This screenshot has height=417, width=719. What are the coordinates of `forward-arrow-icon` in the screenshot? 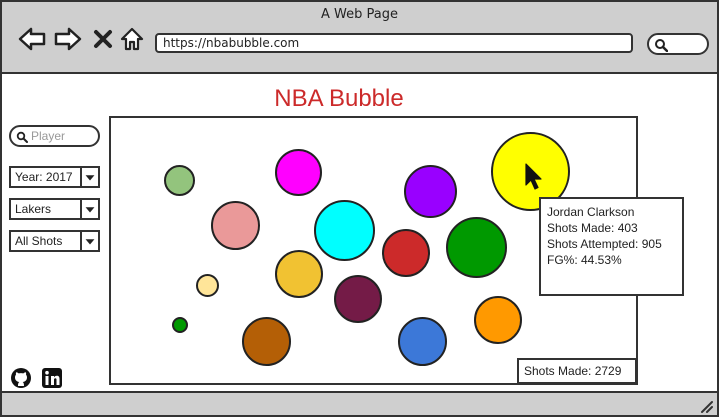 It's located at (68, 39).